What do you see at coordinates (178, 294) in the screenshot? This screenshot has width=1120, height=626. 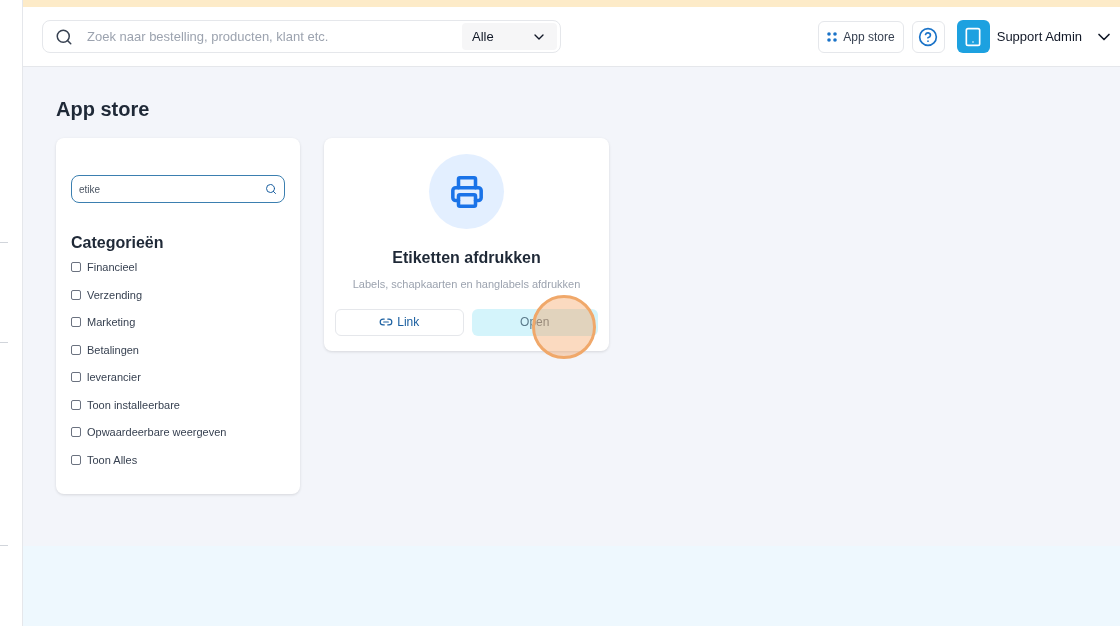 I see `category-checkbox: Verzending` at bounding box center [178, 294].